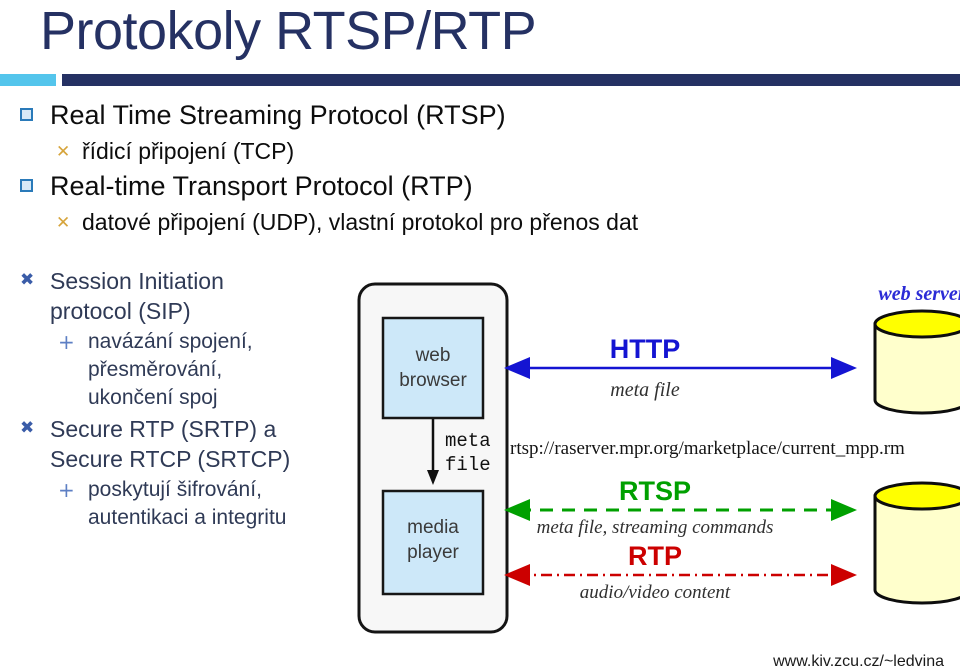  Describe the element at coordinates (175, 489) in the screenshot. I see `bullet-label-line: poskytují šifrování,` at that location.